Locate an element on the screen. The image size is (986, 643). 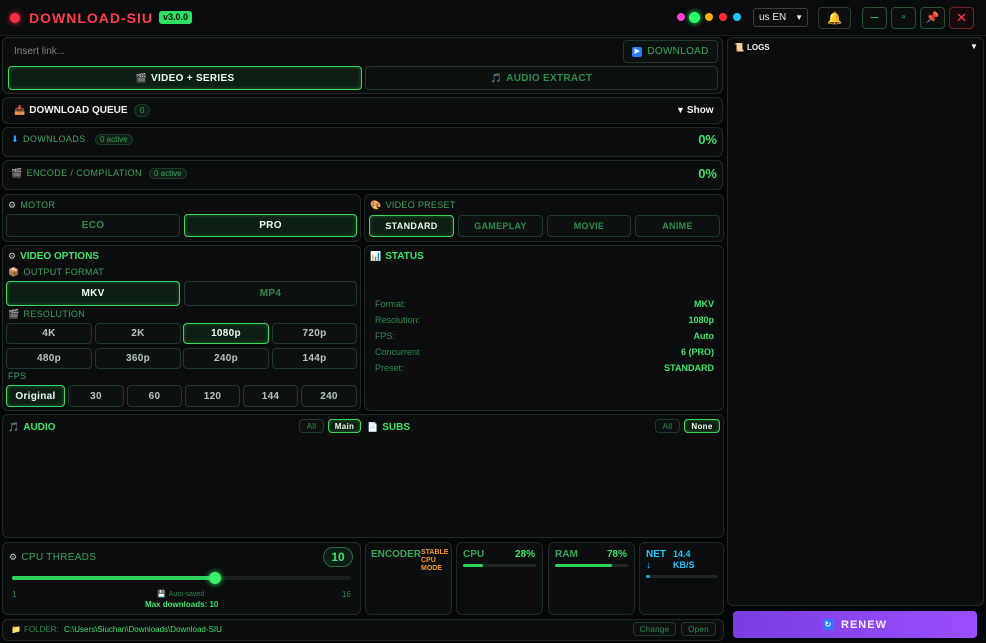
folder-label: 📁 FOLDER: is located at coordinates (35, 629).